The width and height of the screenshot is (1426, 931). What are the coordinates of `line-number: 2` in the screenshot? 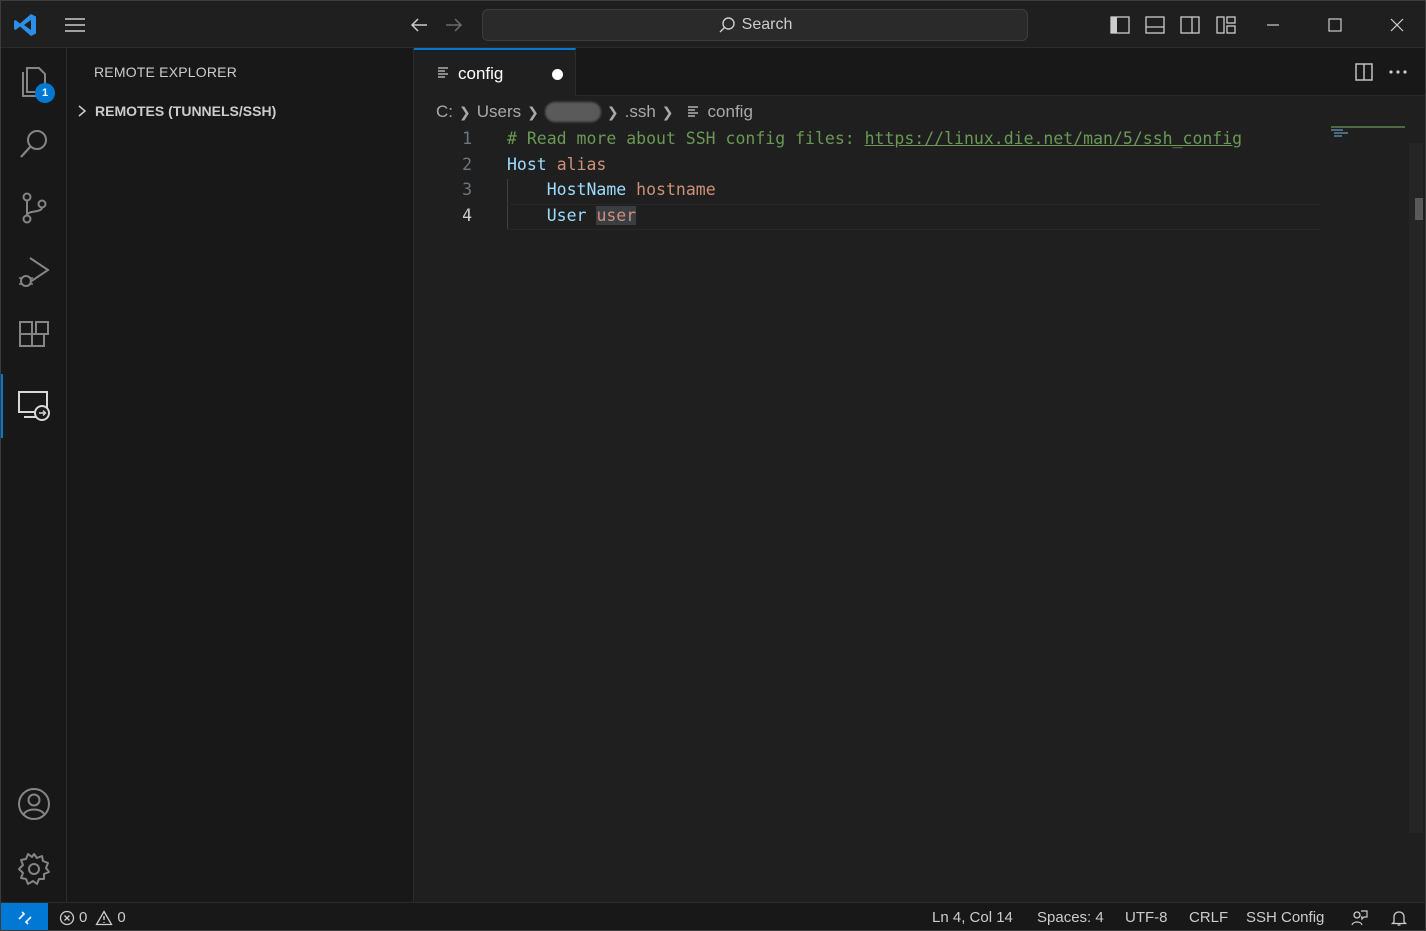 It's located at (467, 164).